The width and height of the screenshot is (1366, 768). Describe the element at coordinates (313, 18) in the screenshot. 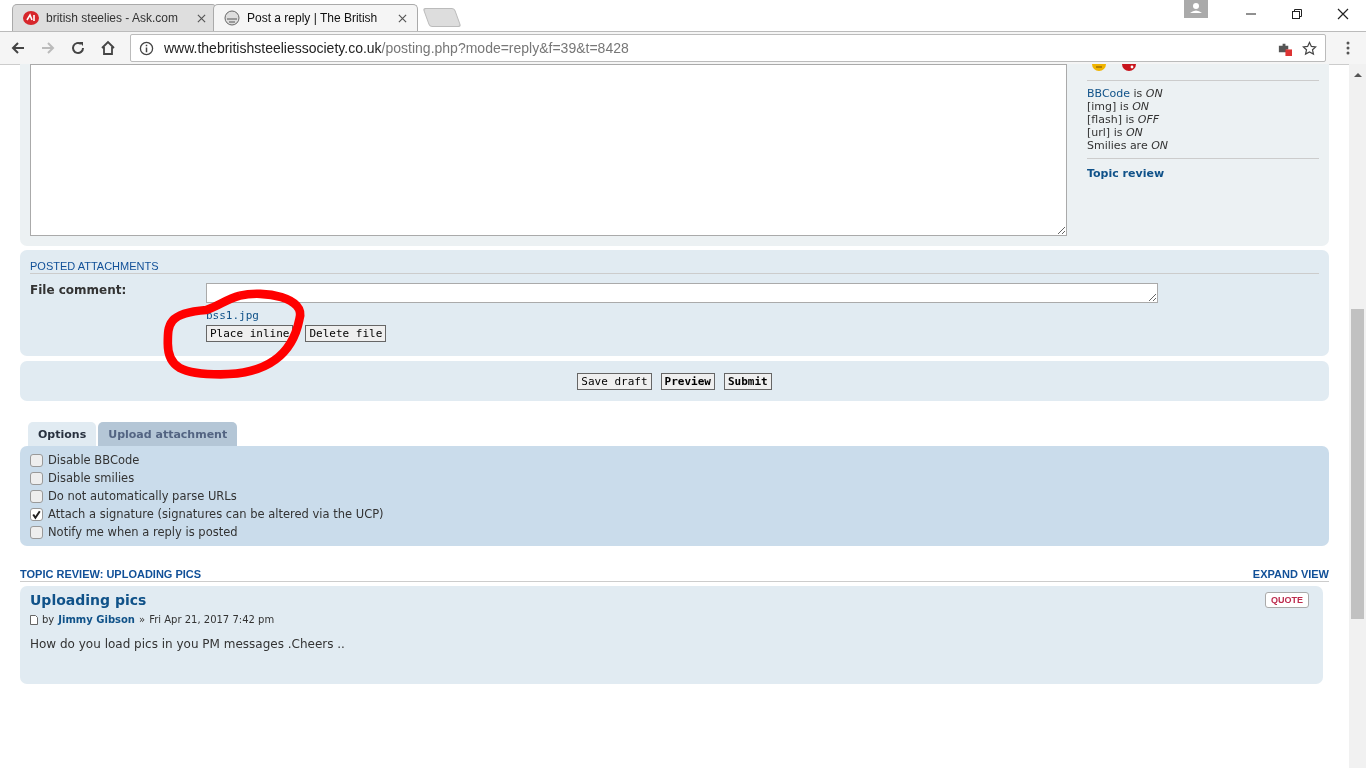

I see `tab-title: Post a reply | The British` at that location.